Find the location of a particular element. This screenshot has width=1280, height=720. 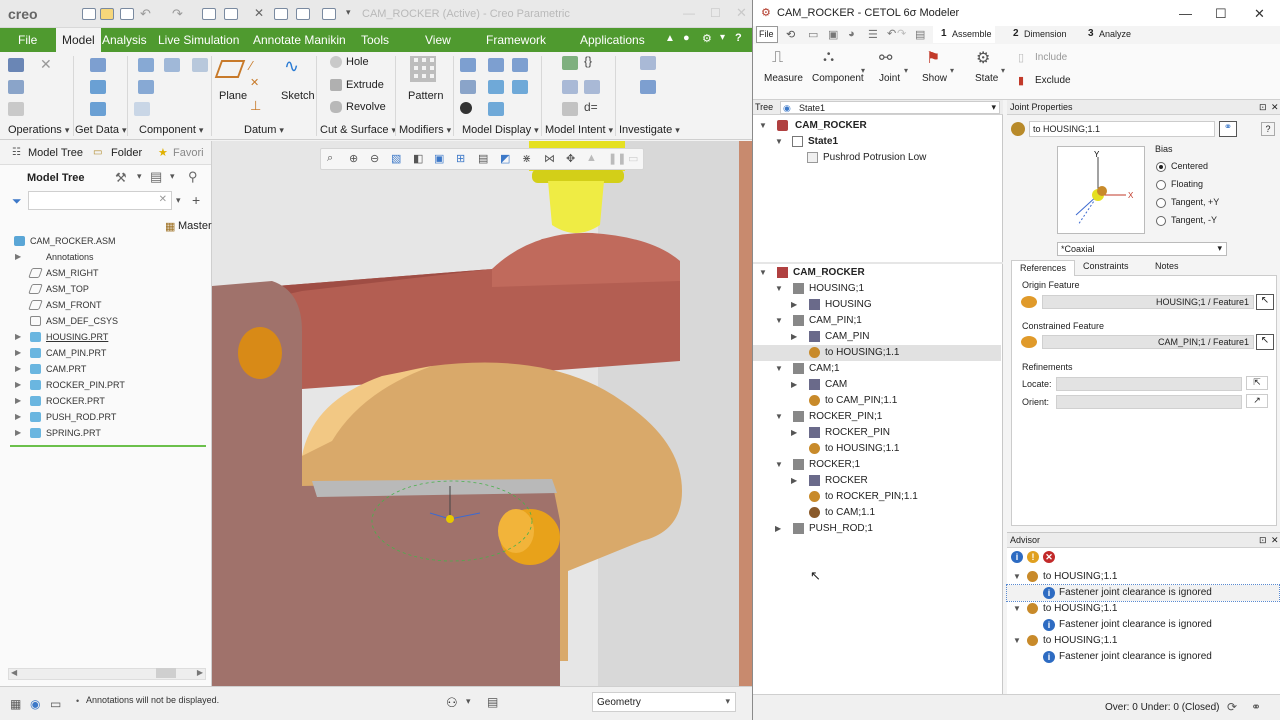

assembly-tree-item: ▶ CAM_PIN is located at coordinates (877, 337).